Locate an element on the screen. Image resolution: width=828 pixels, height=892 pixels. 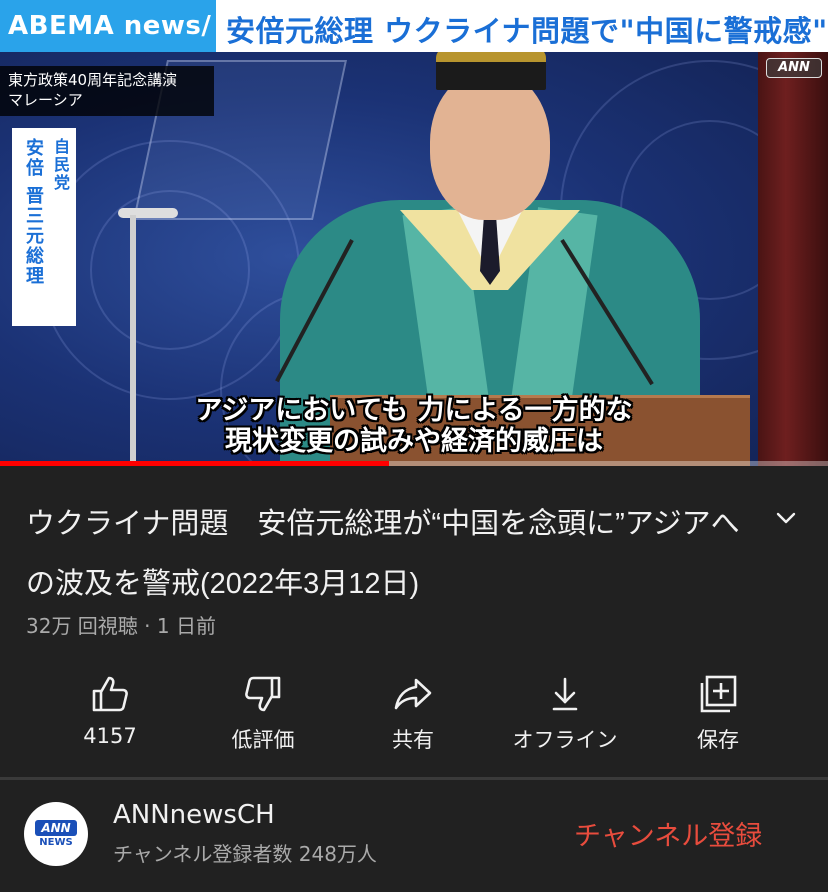
video-subtitles: アジアにおいても 力による一方的な 現状変更の試みや経済的威圧は is located at coordinates (414, 426).